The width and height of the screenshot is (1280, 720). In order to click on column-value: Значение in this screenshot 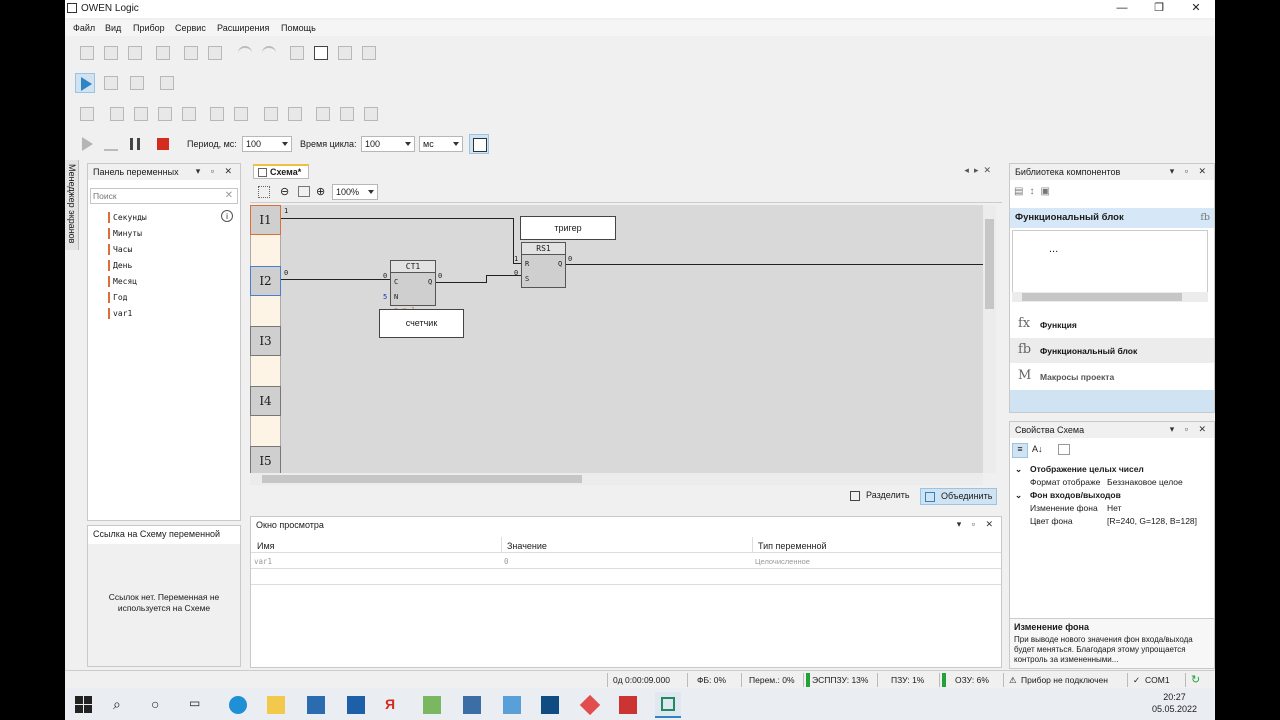, I will do `click(527, 546)`.